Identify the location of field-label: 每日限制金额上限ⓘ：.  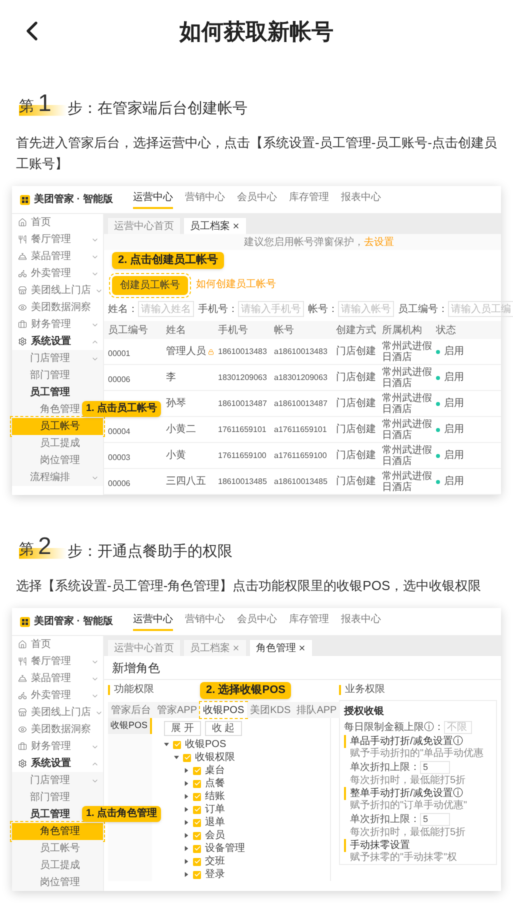
(394, 727).